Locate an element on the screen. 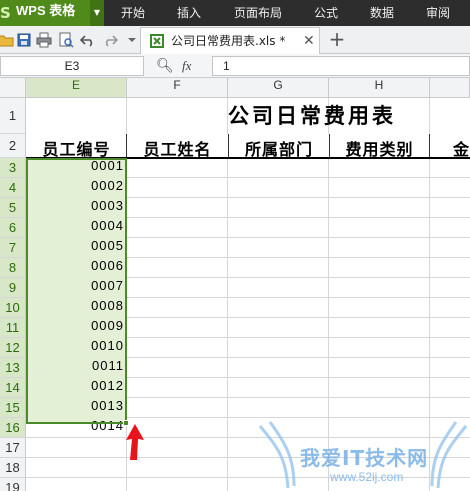 This screenshot has width=470, height=491. redo-icon is located at coordinates (110, 40).